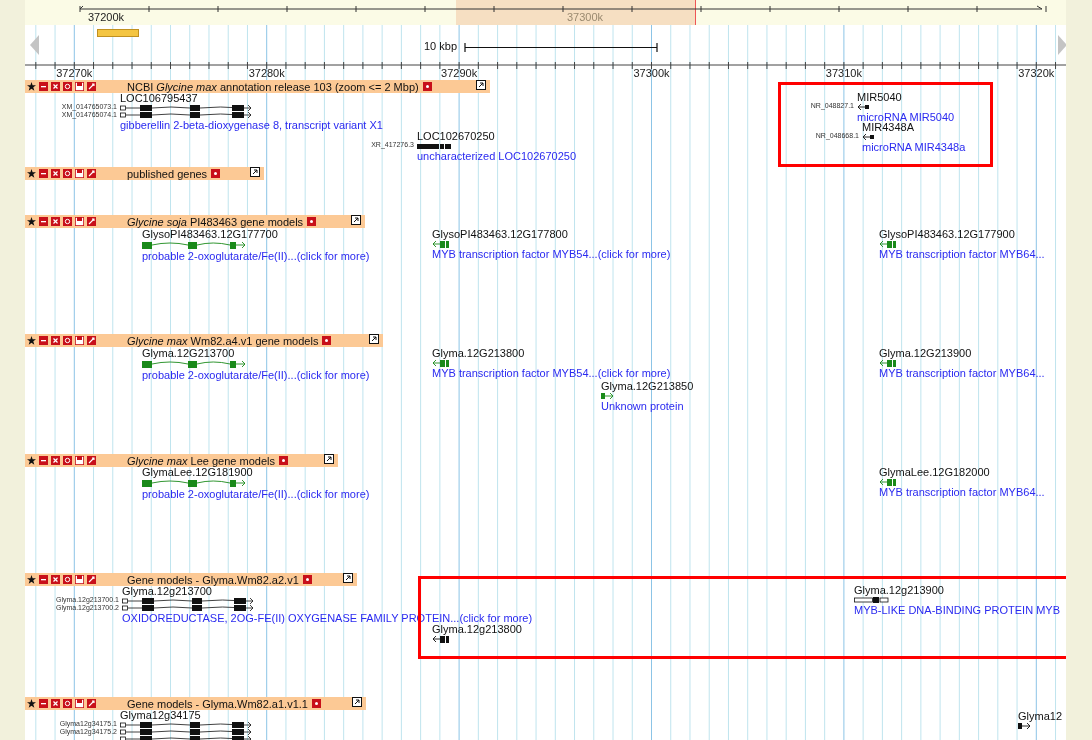 The height and width of the screenshot is (740, 1092). Describe the element at coordinates (160, 715) in the screenshot. I see `gene-name: Glyma12g34175` at that location.